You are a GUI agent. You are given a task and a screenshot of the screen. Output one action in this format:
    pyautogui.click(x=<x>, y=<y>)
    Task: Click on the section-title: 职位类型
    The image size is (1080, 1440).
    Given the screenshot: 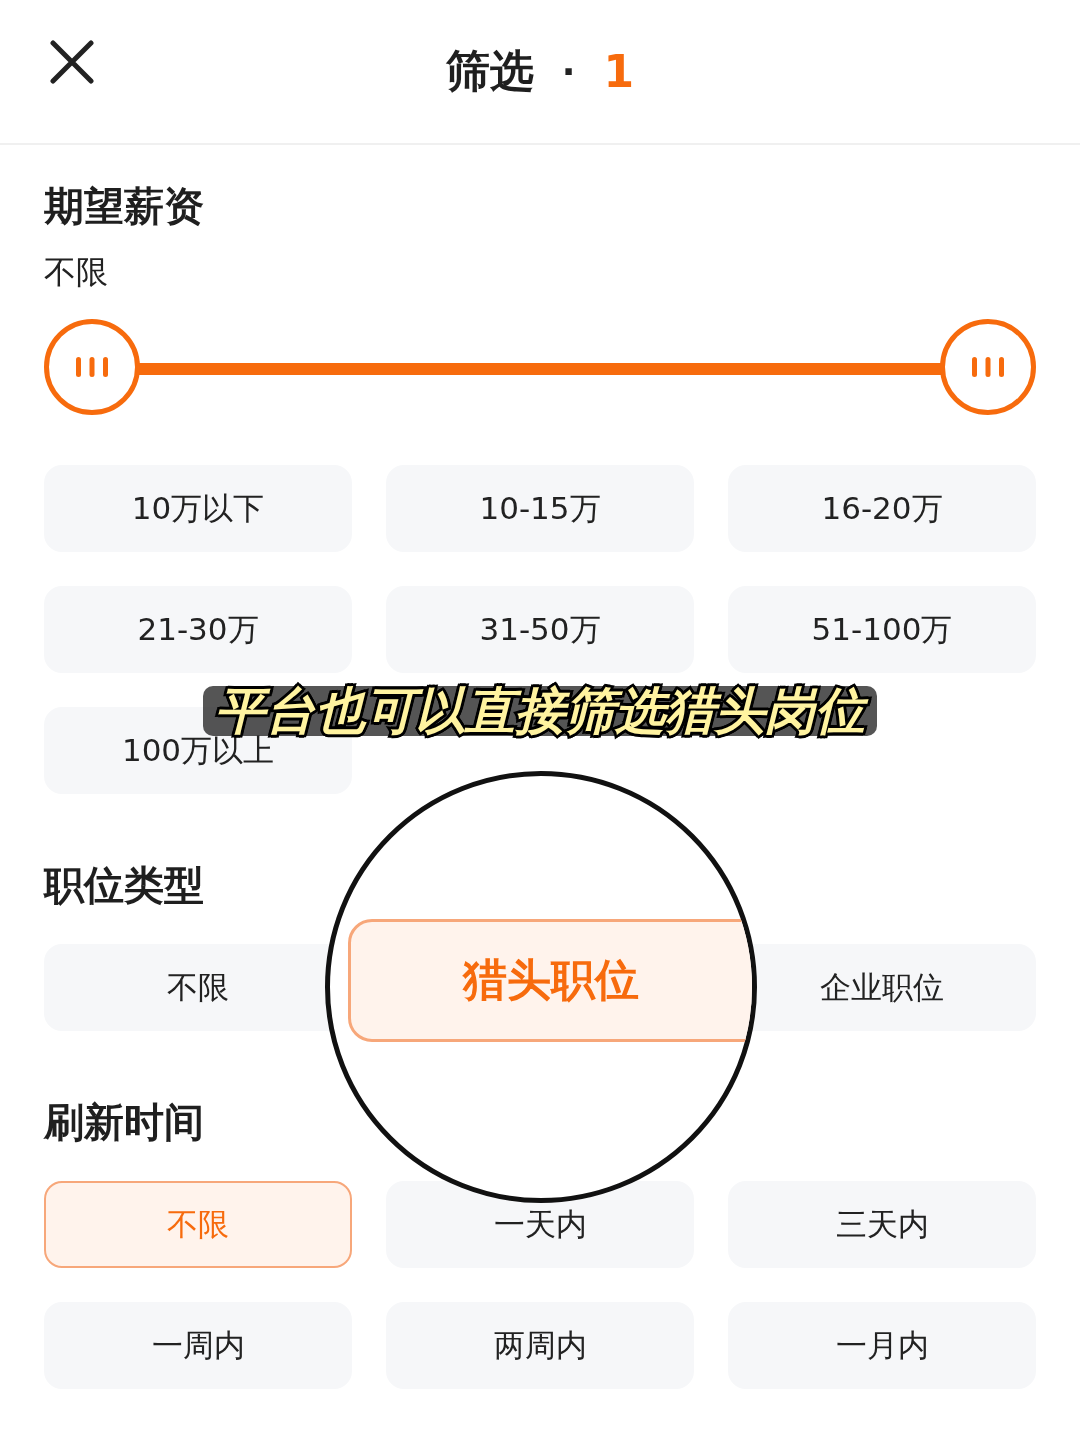 What is the action you would take?
    pyautogui.click(x=124, y=885)
    